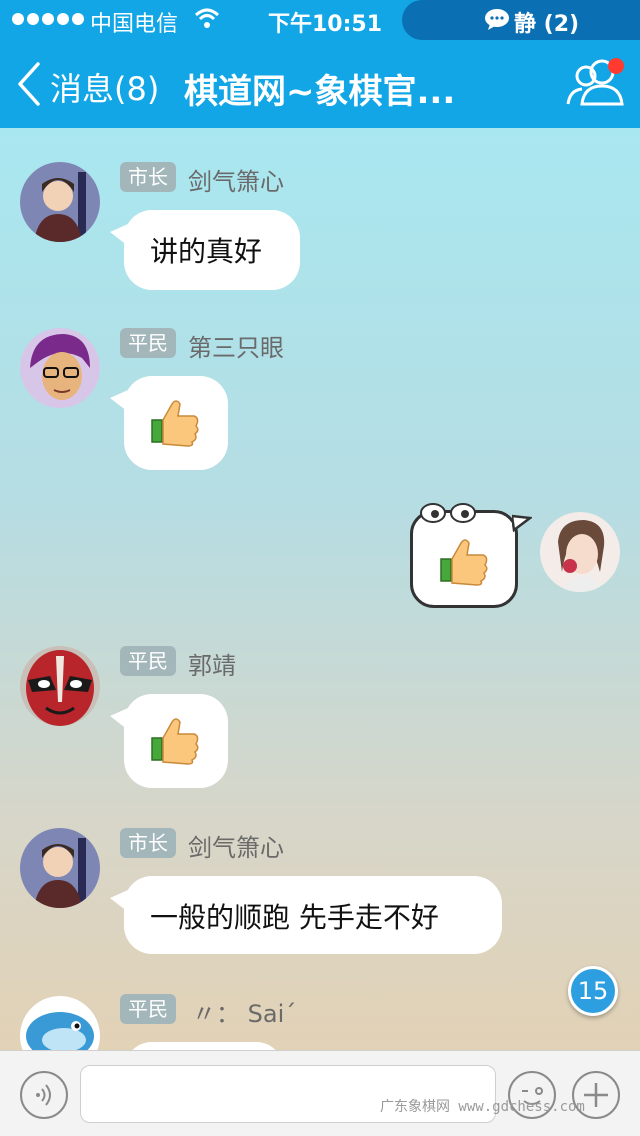 This screenshot has height=1136, width=640. I want to click on message-bubble-self, so click(464, 555).